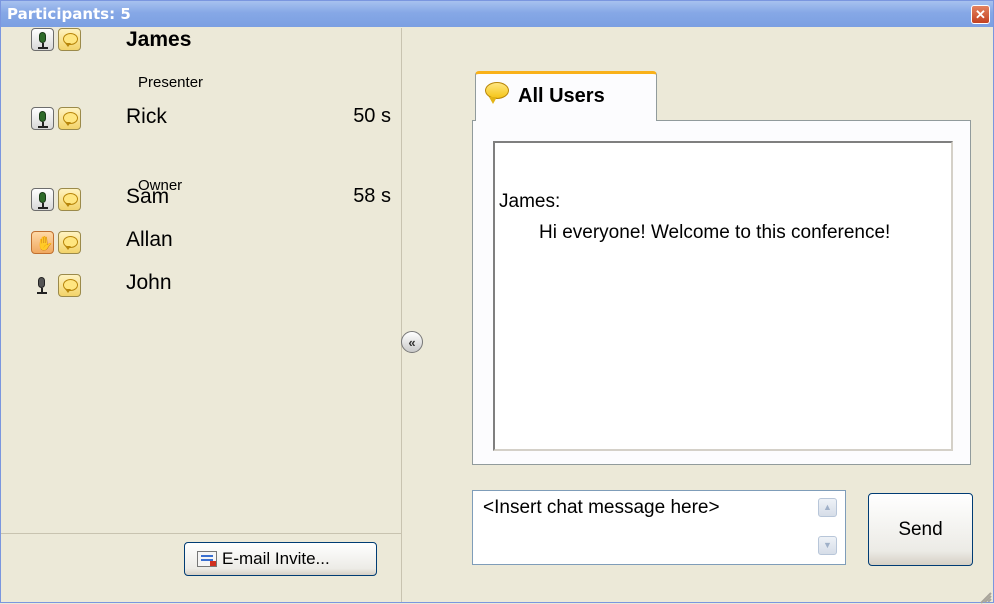  I want to click on footer-divider, so click(201, 533).